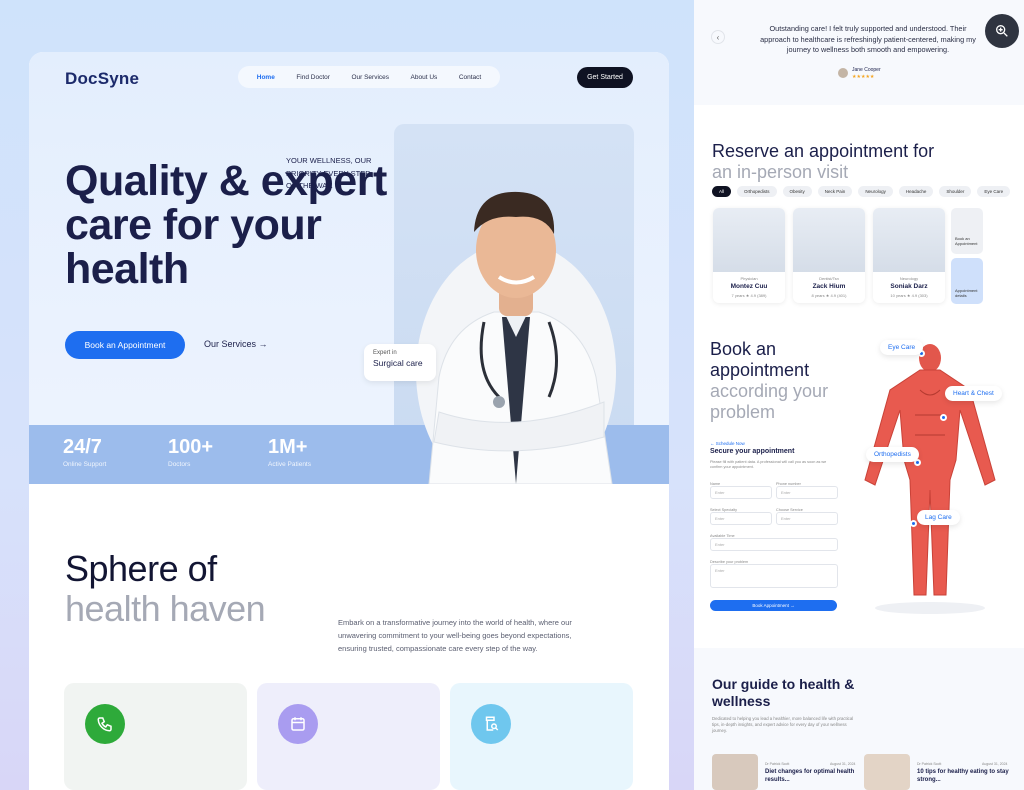 Image resolution: width=1024 pixels, height=790 pixels. I want to click on rating-stars: ★★★★★, so click(863, 77).